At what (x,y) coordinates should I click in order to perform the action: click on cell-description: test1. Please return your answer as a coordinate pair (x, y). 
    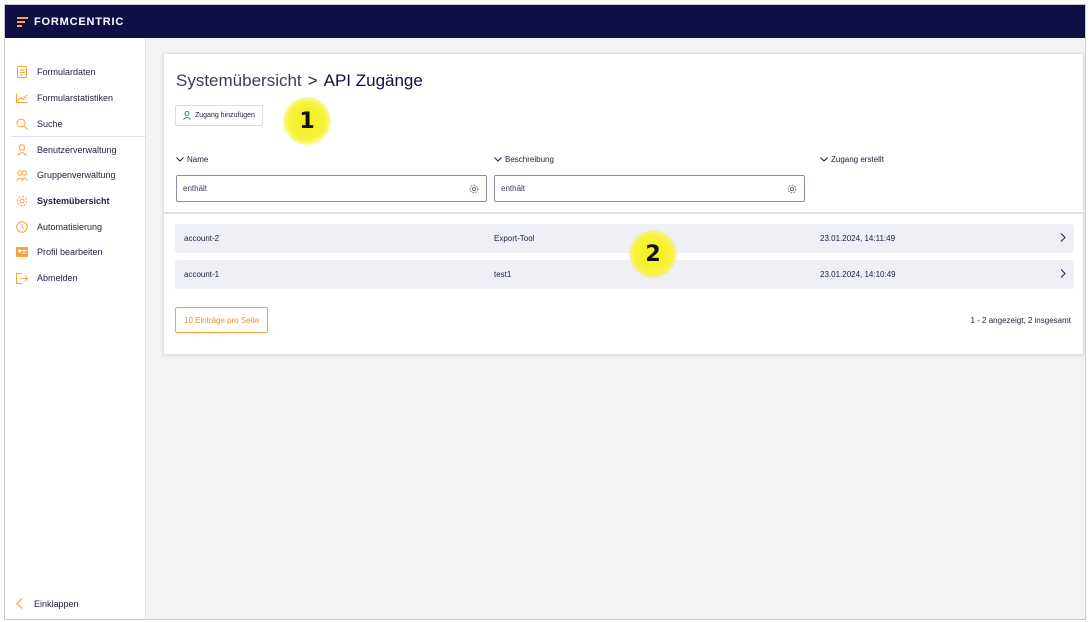
    Looking at the image, I should click on (503, 274).